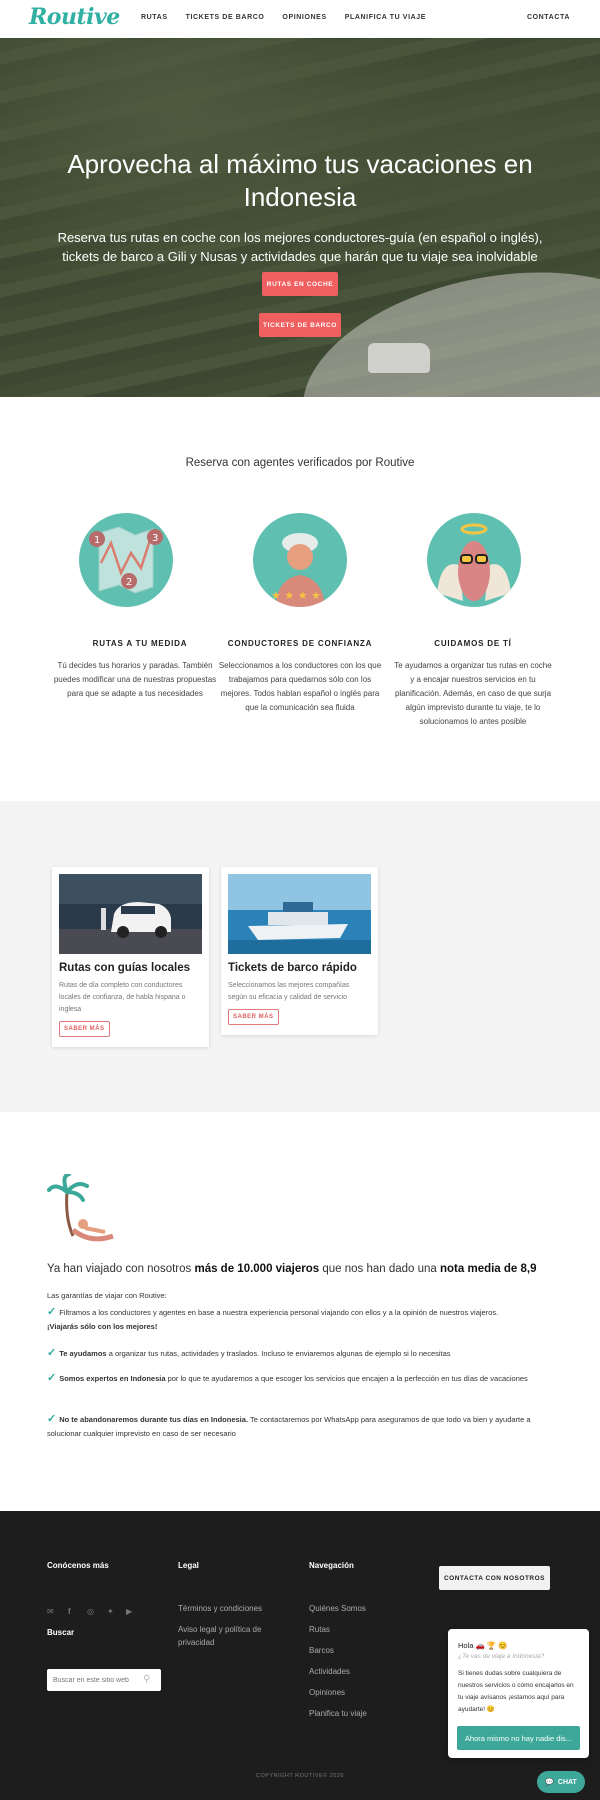  What do you see at coordinates (188, 1565) in the screenshot?
I see `footer-head-legal: Legal` at bounding box center [188, 1565].